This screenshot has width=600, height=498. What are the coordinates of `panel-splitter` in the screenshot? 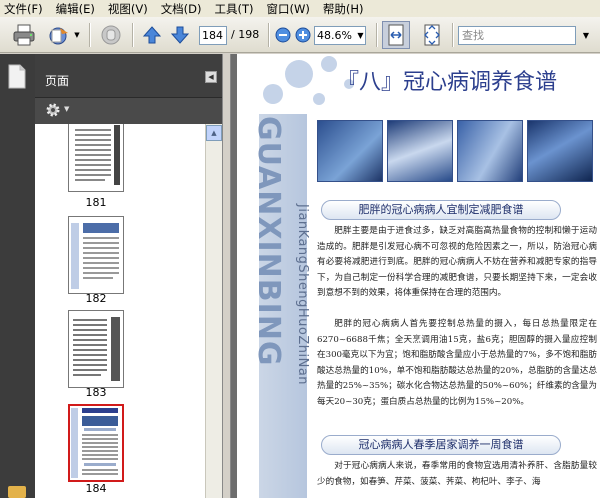 It's located at (226, 276).